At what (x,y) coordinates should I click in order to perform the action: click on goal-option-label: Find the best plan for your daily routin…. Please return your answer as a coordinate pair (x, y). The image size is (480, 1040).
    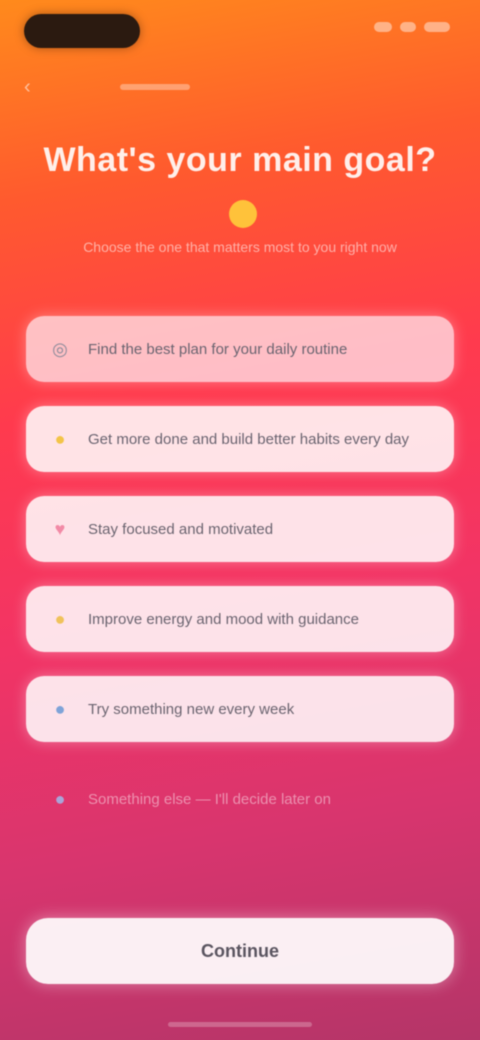
    Looking at the image, I should click on (218, 349).